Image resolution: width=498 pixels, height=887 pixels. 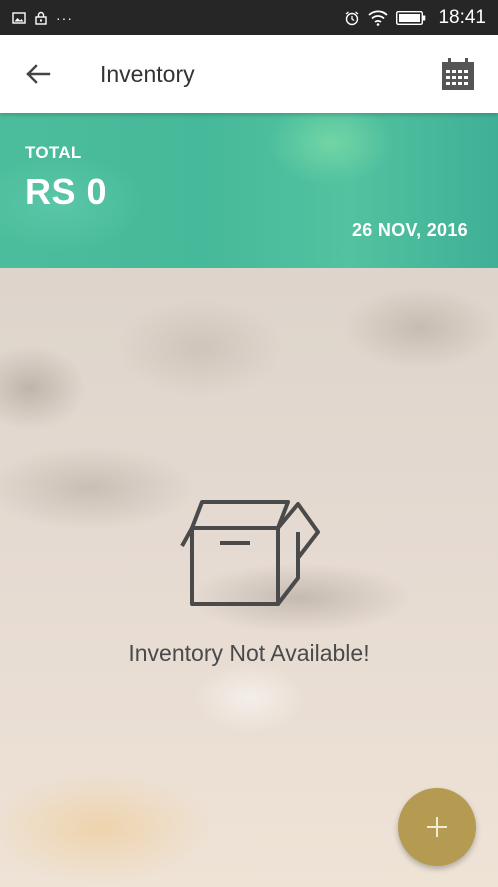 I want to click on arrow-back-icon, so click(x=38, y=74).